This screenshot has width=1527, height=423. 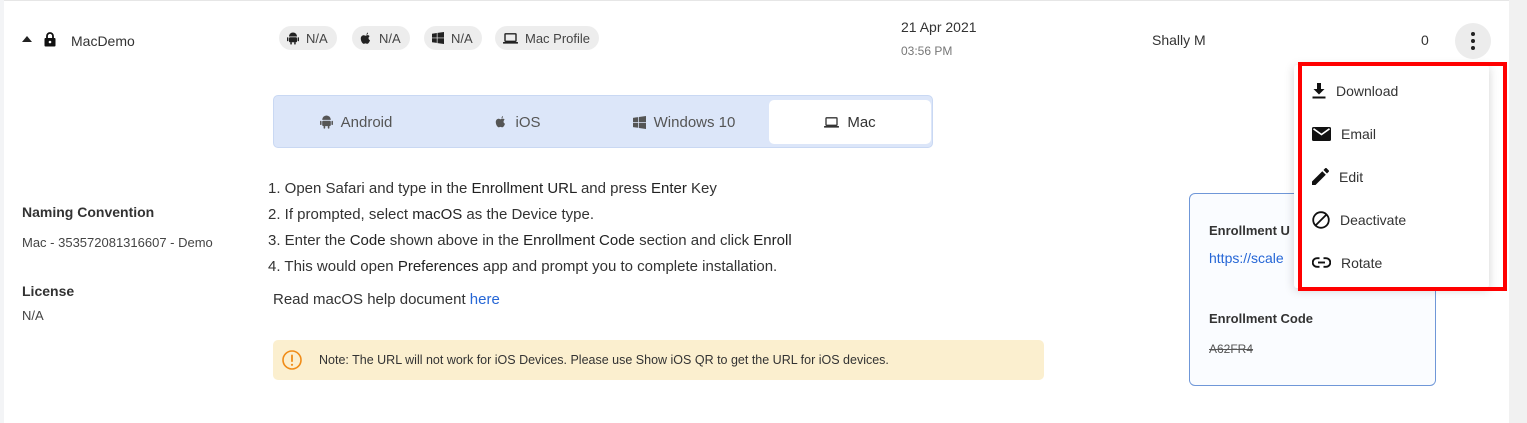 What do you see at coordinates (1373, 219) in the screenshot?
I see `menu-item-deactivate-label: Deactivate` at bounding box center [1373, 219].